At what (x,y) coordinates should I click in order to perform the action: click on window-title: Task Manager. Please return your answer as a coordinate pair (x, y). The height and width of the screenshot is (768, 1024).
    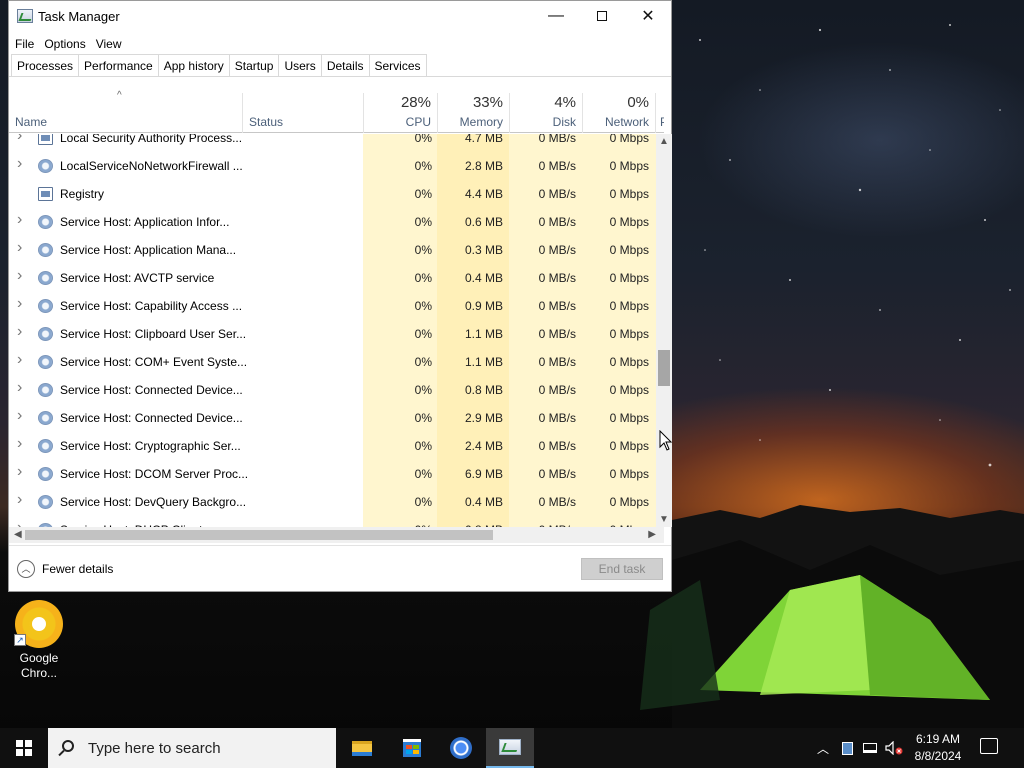
    Looking at the image, I should click on (79, 16).